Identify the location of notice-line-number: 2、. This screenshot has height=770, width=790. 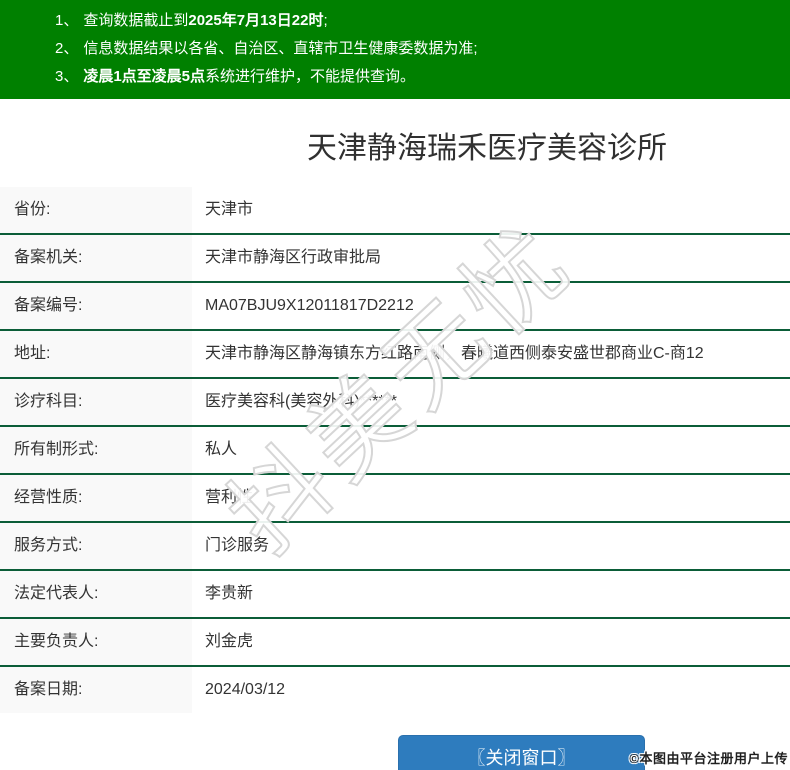
(67, 48).